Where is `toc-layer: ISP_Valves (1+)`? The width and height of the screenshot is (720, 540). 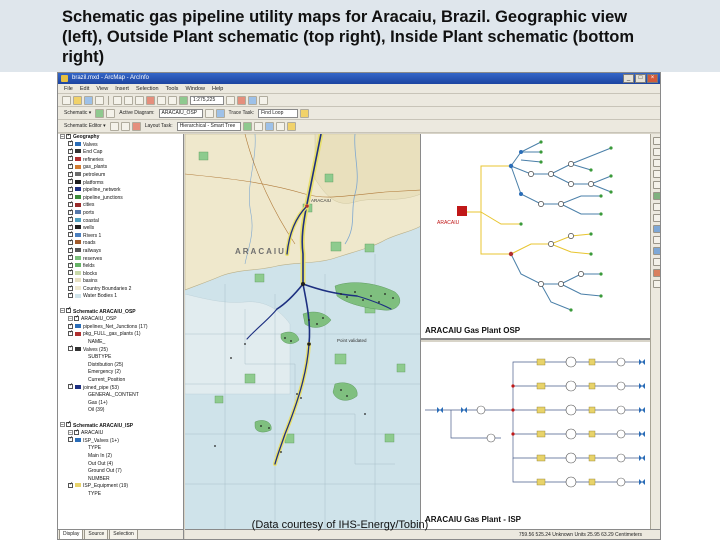
toc-layer: ISP_Valves (1+) is located at coordinates (120, 440).